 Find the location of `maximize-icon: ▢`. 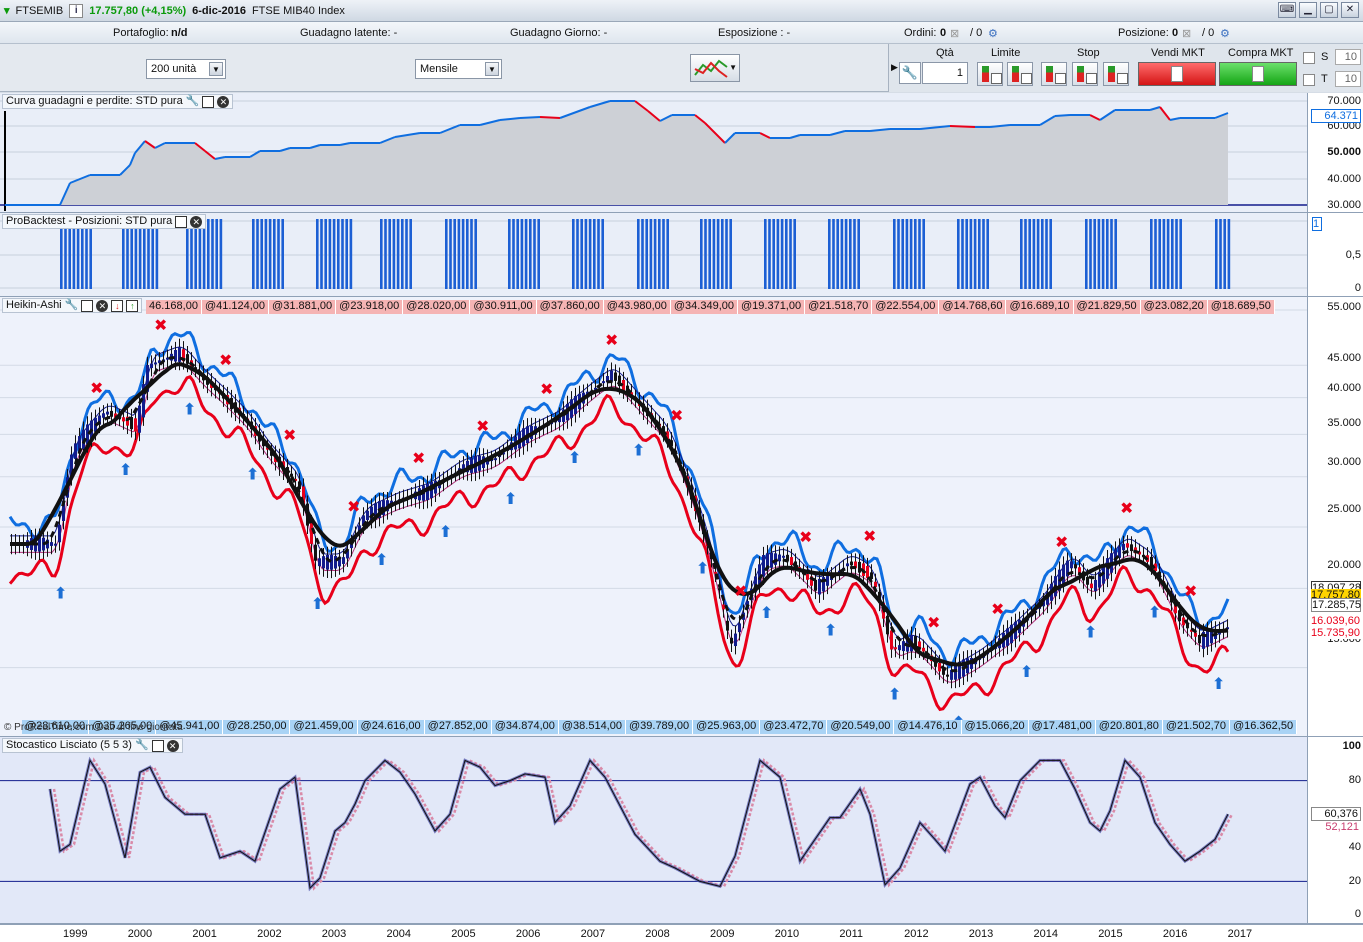

maximize-icon: ▢ is located at coordinates (1329, 10).